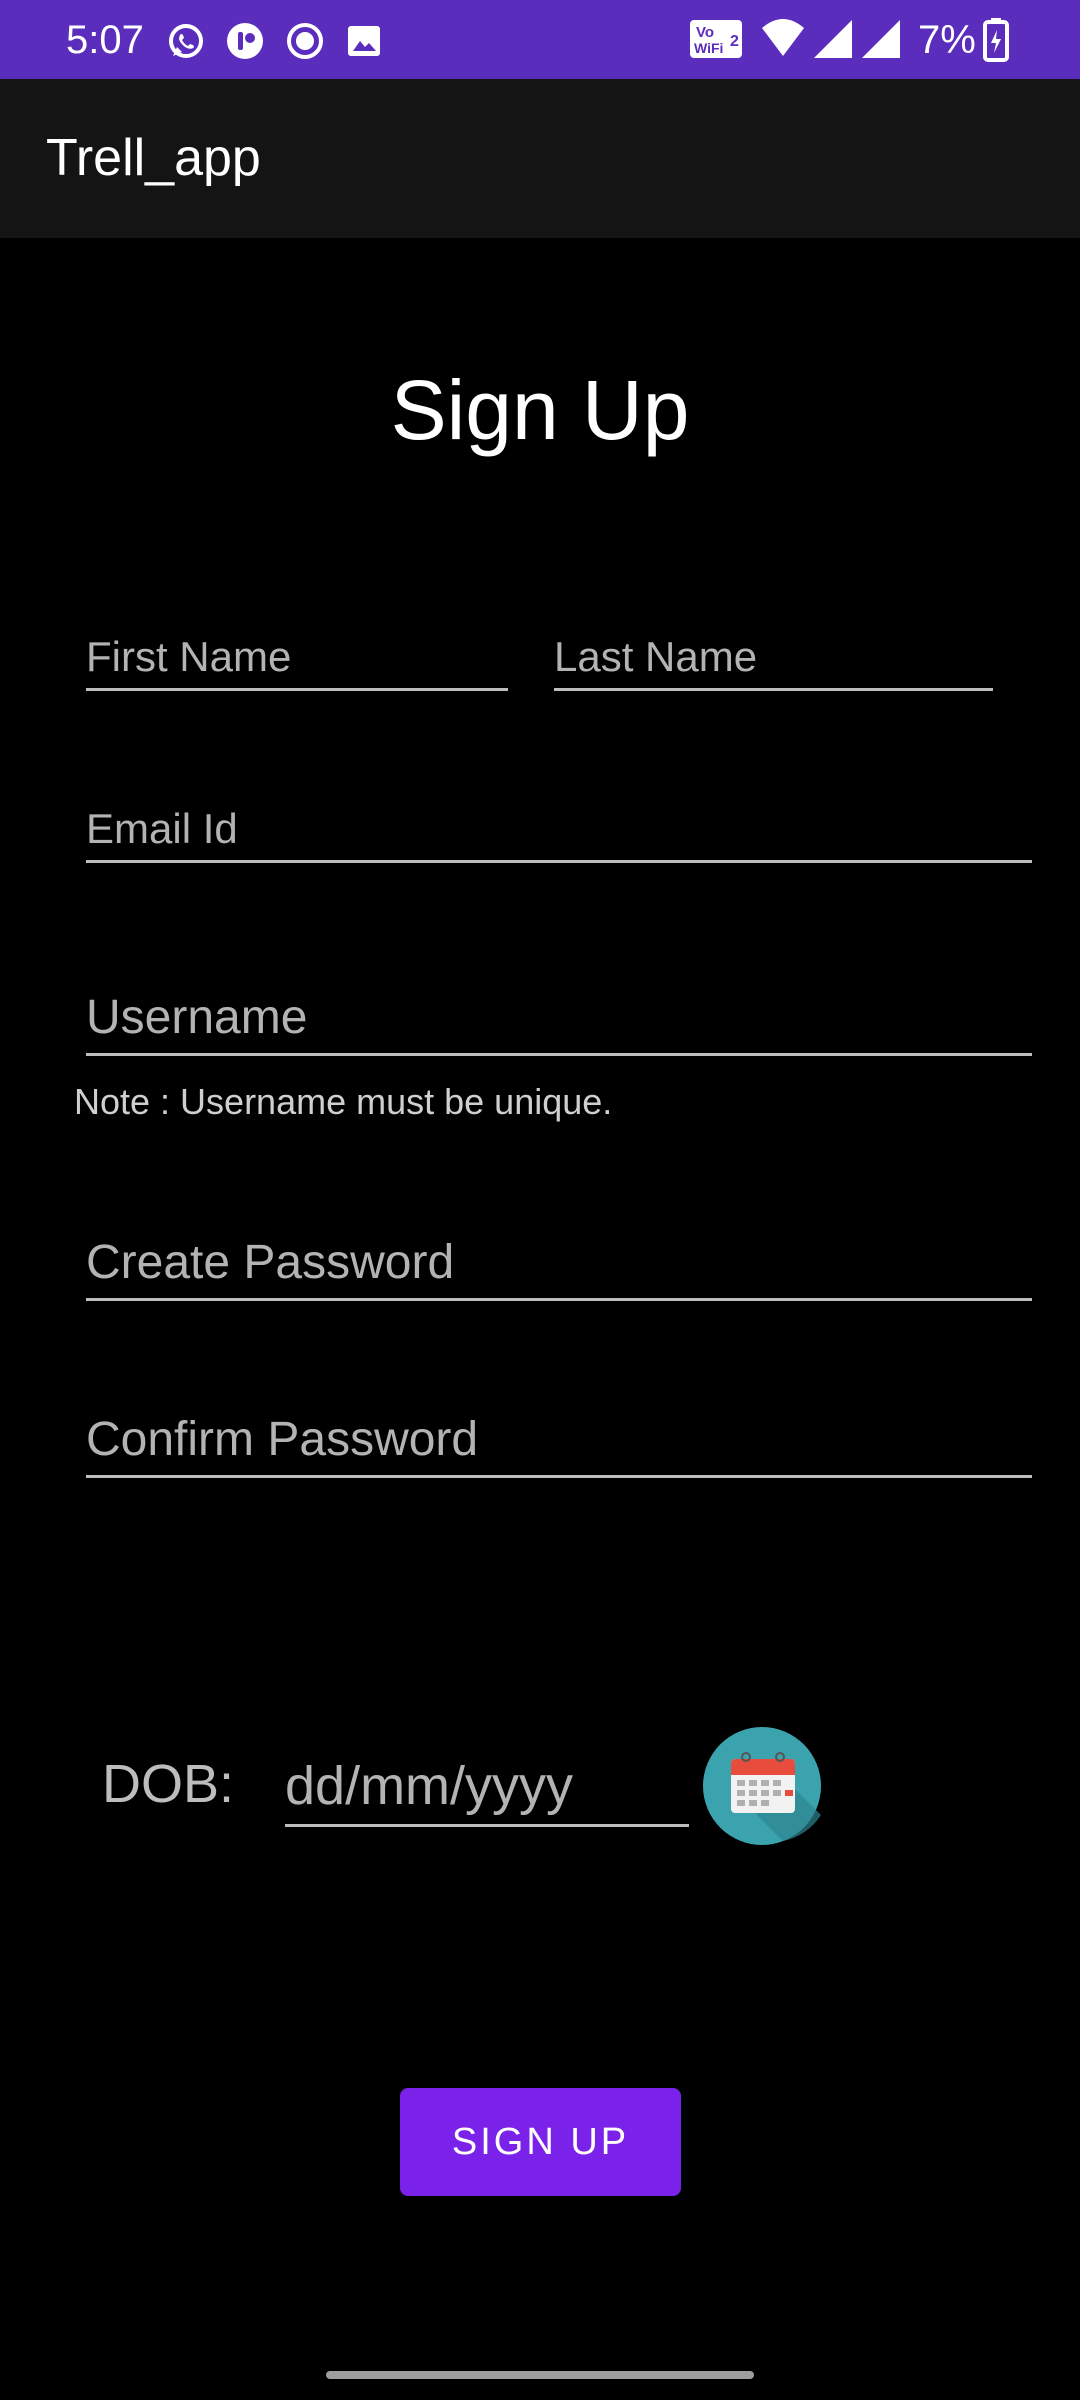  I want to click on record-icon, so click(305, 41).